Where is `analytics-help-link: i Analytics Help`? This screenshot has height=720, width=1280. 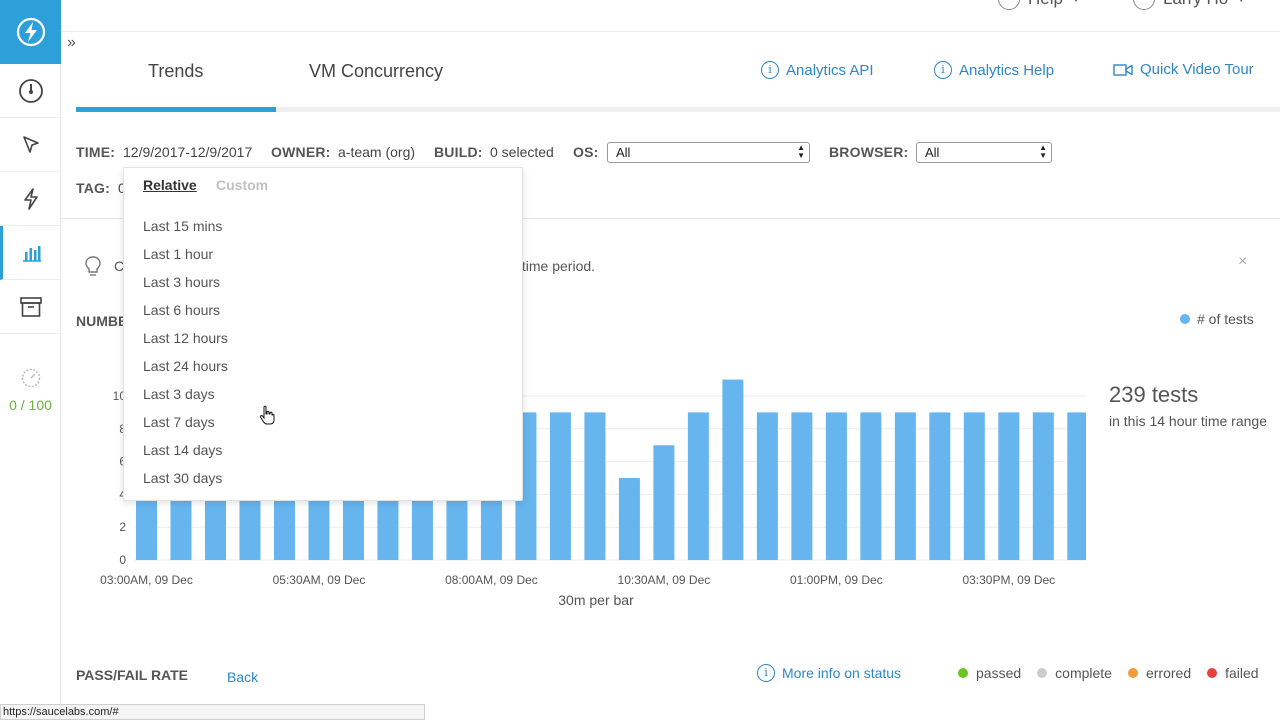 analytics-help-link: i Analytics Help is located at coordinates (994, 70).